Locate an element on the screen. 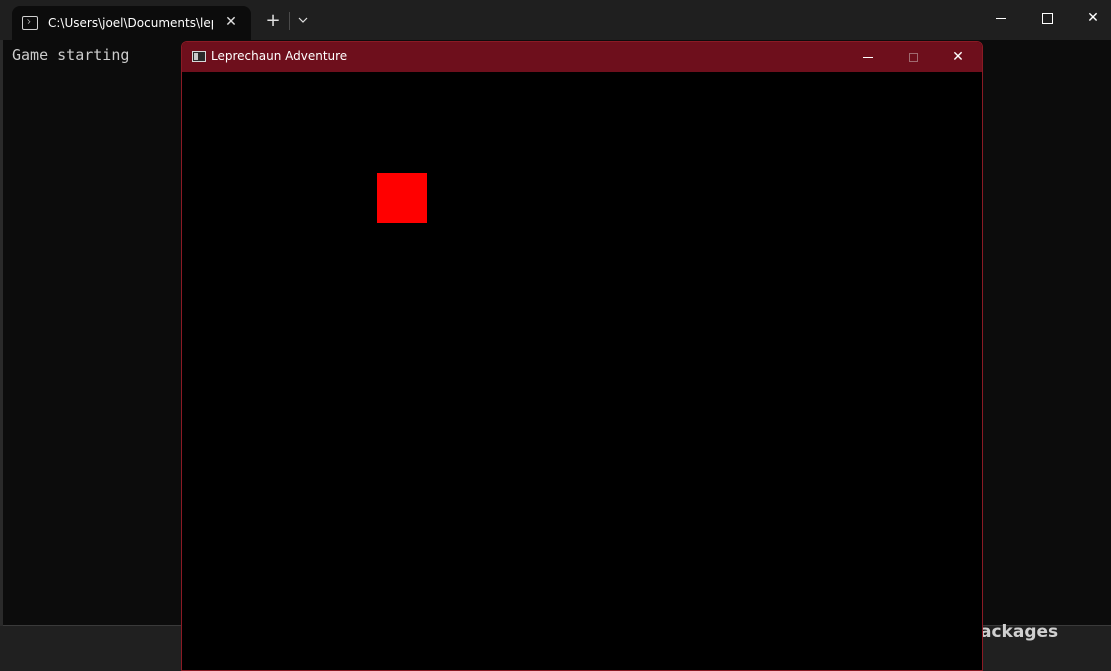 The image size is (1111, 671). terminal-tab-title: C:\Users\joel\Documents\leprechaun is located at coordinates (130, 23).